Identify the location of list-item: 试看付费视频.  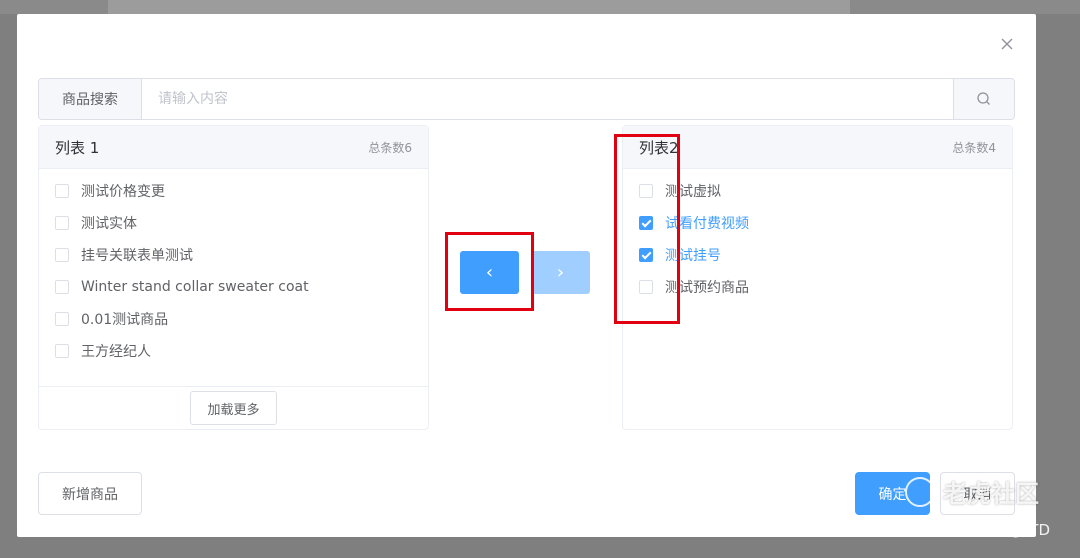
(817, 223).